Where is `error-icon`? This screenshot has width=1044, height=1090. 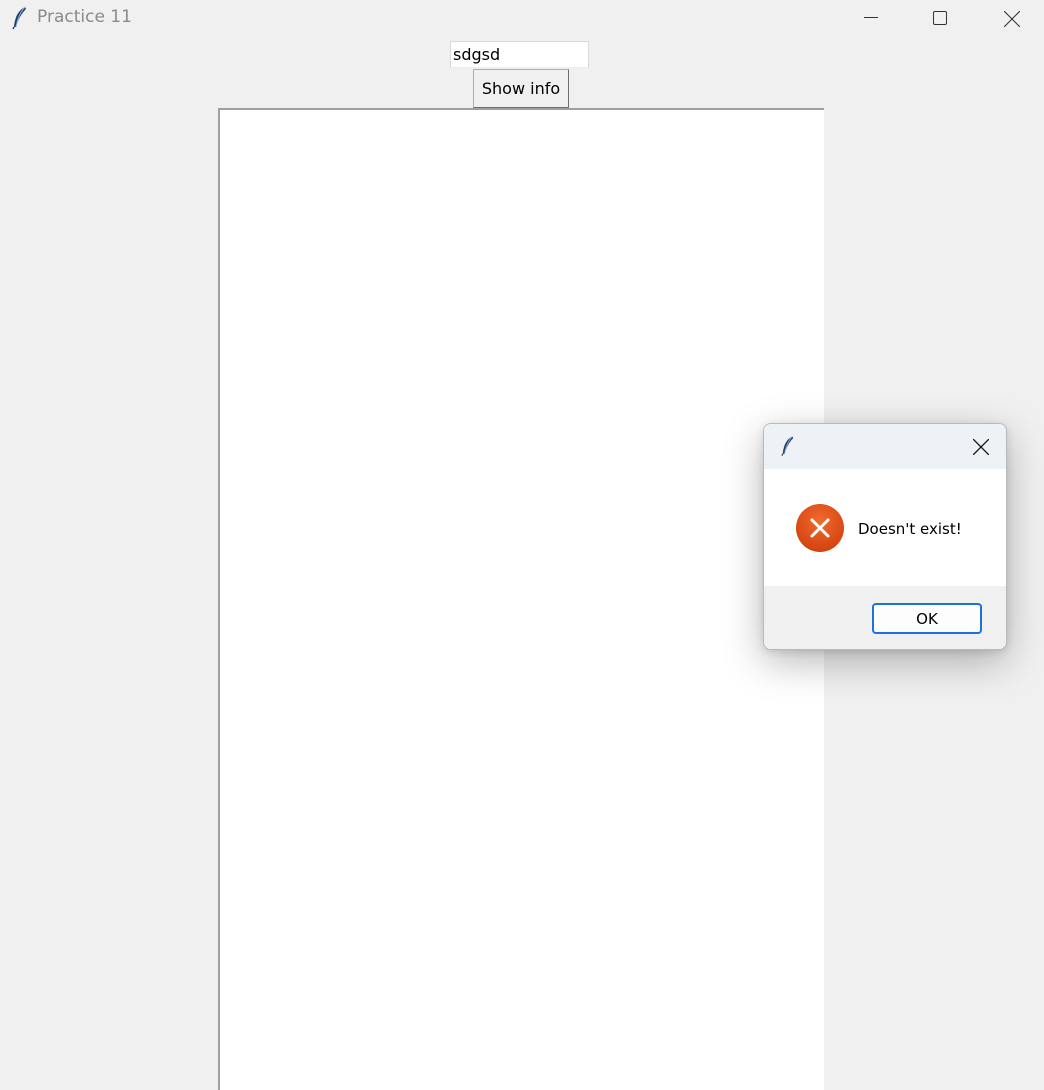
error-icon is located at coordinates (820, 528).